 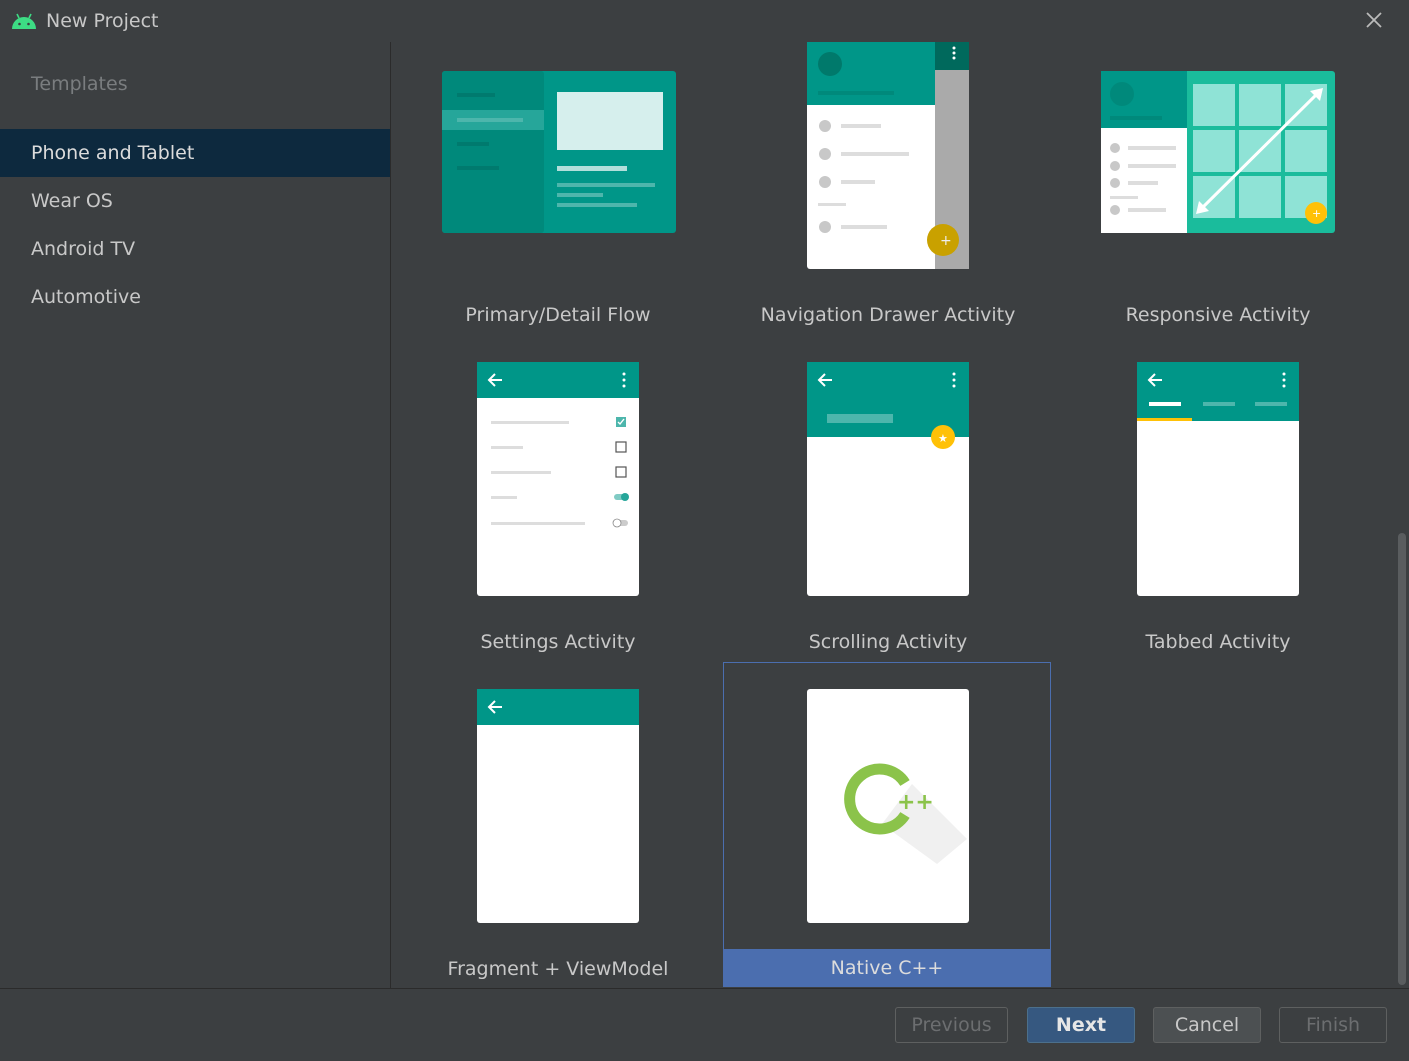 What do you see at coordinates (559, 152) in the screenshot?
I see `primary-detail-preview` at bounding box center [559, 152].